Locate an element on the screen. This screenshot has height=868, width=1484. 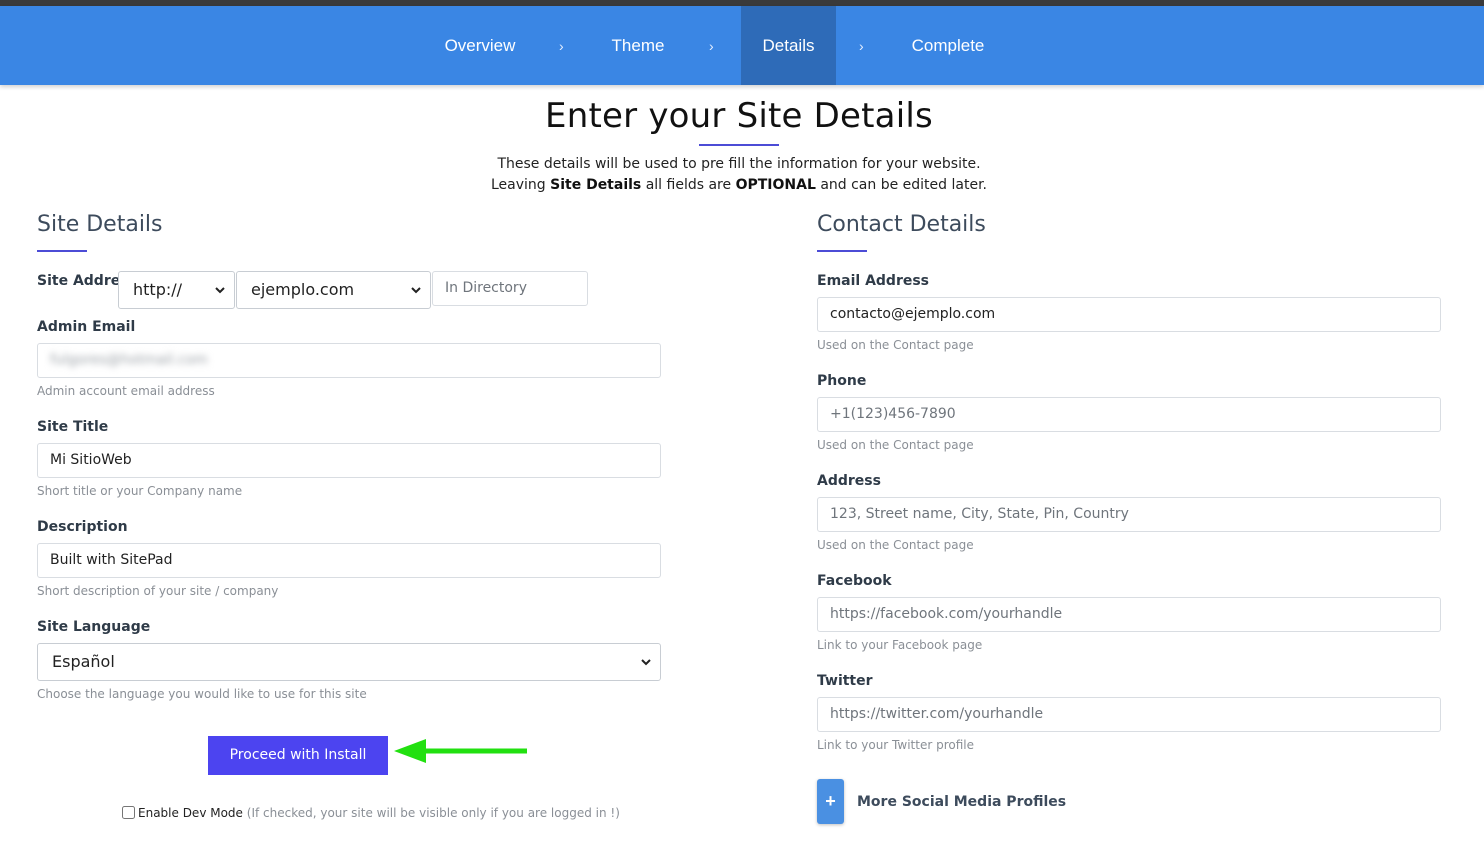
contact-details-underline is located at coordinates (842, 251).